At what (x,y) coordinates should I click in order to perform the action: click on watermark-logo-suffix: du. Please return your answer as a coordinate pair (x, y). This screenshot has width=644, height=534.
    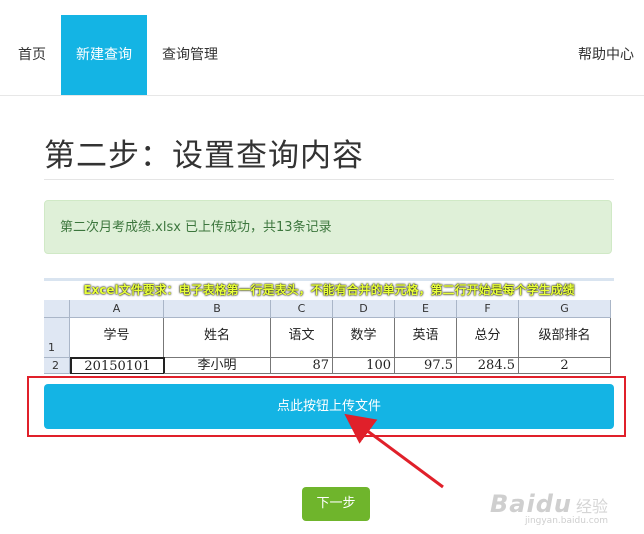
    Looking at the image, I should click on (553, 504).